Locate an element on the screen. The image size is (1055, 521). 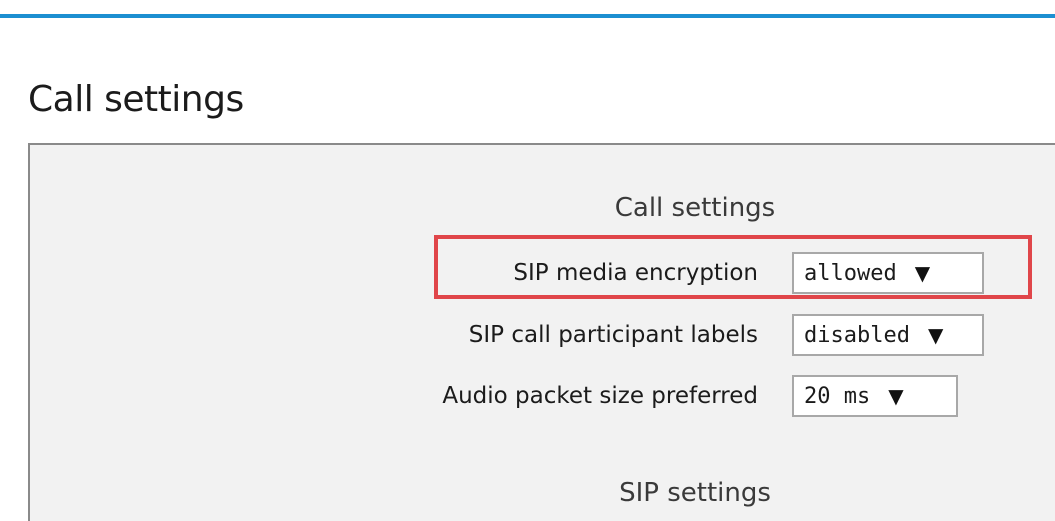
section-heading-sip-settings: SIP settings is located at coordinates (695, 493).